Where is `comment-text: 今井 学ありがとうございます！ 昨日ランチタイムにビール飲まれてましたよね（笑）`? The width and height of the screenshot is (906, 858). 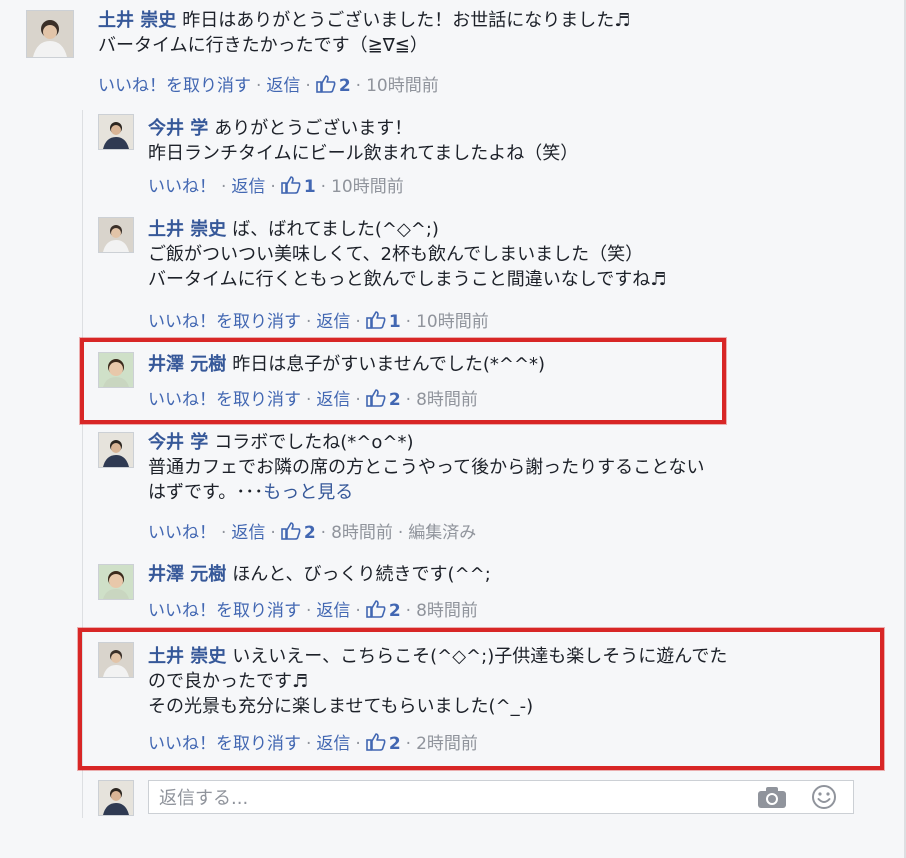
comment-text: 今井 学ありがとうございます！ 昨日ランチタイムにビール飲まれてましたよね（笑） is located at coordinates (363, 141).